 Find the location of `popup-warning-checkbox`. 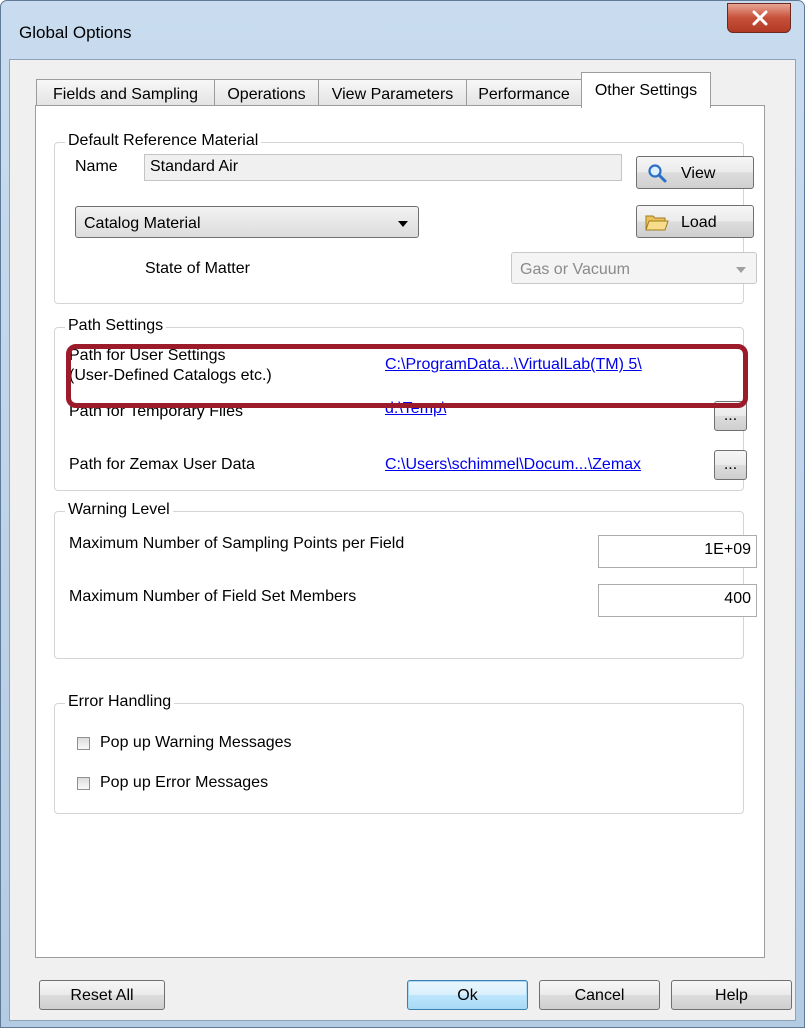

popup-warning-checkbox is located at coordinates (83, 743).